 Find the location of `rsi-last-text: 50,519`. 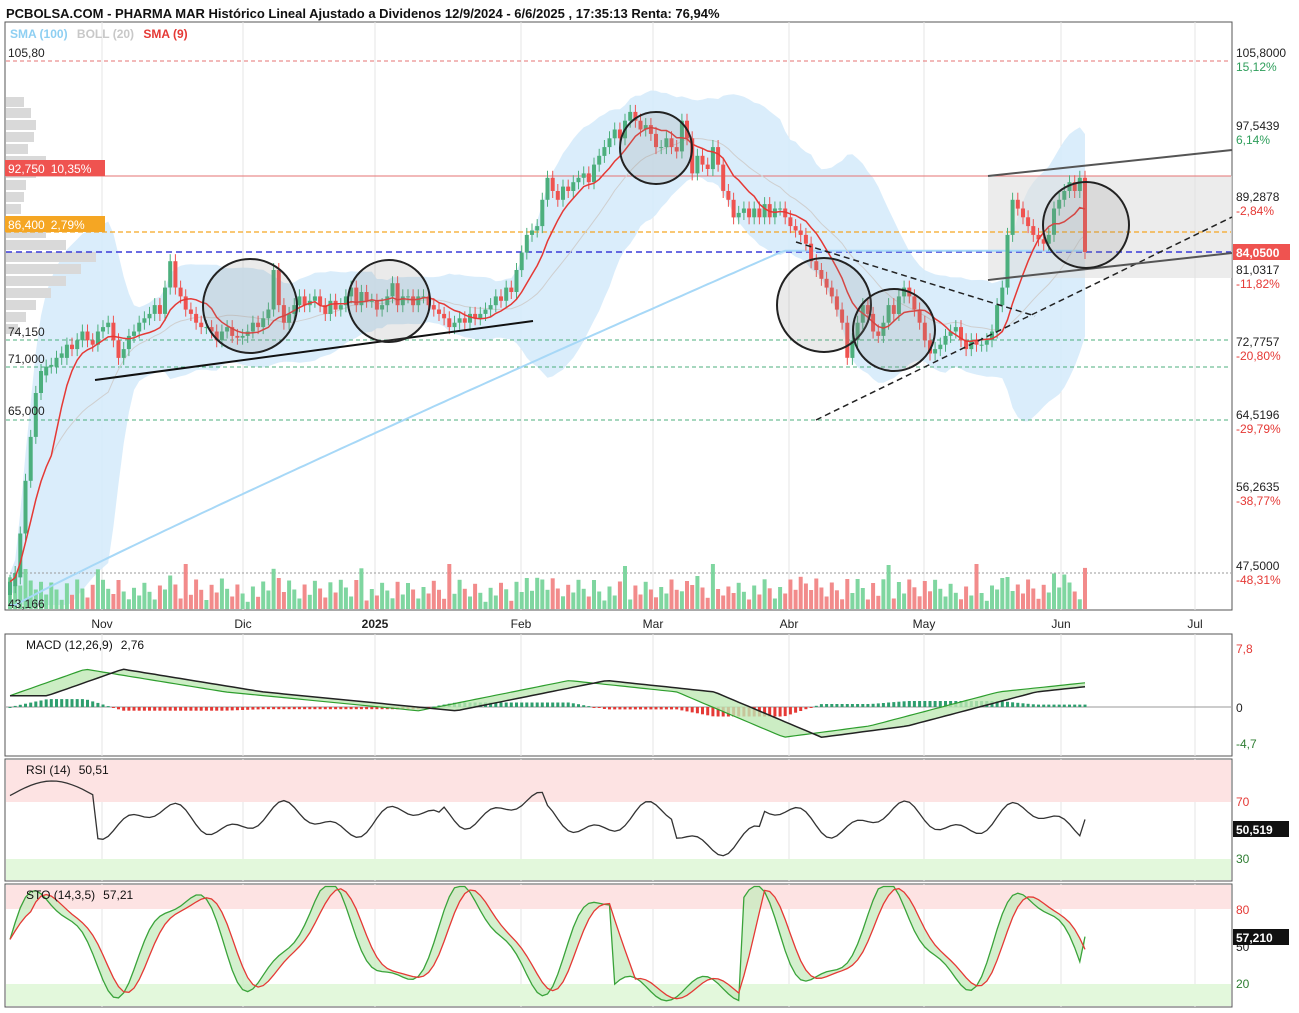

rsi-last-text: 50,519 is located at coordinates (1254, 830).